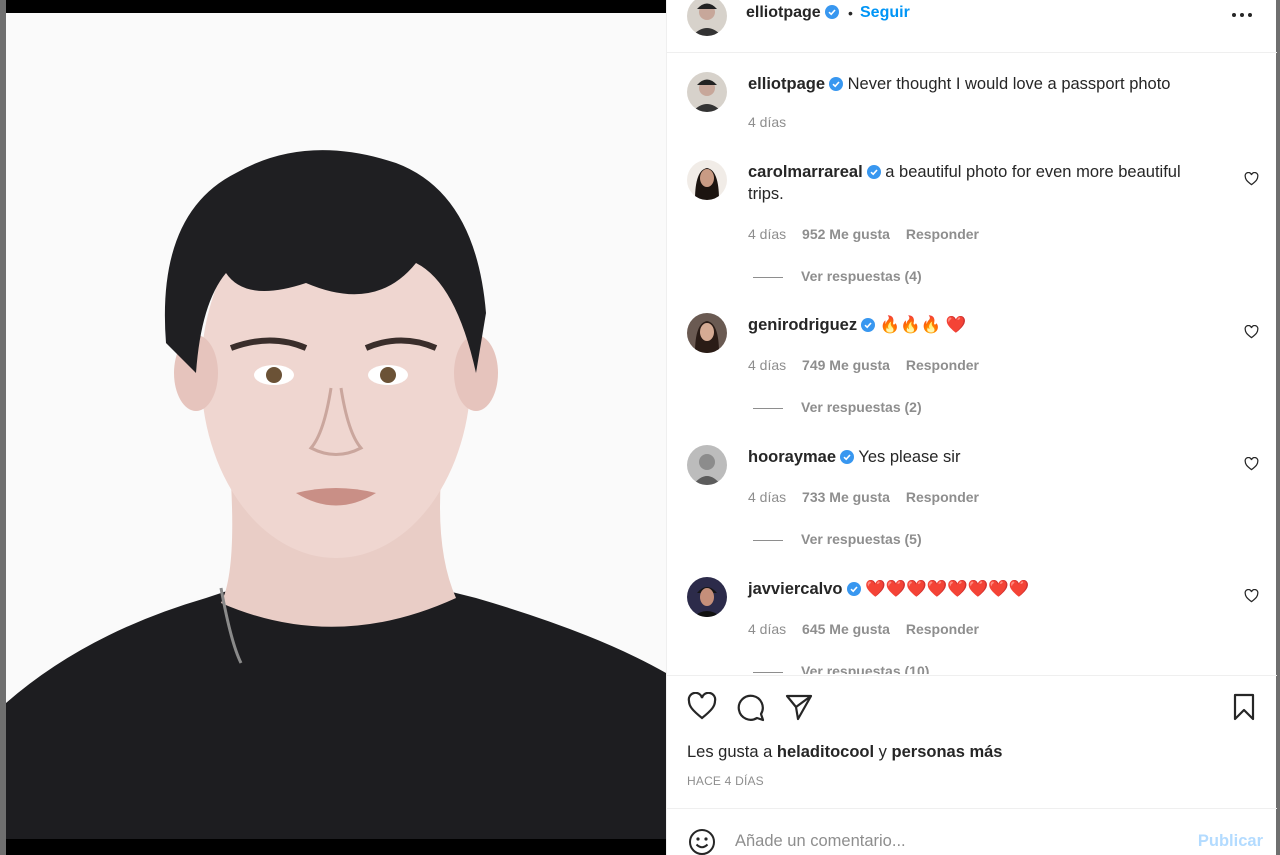  Describe the element at coordinates (767, 122) in the screenshot. I see `caption-time: 4 días` at that location.